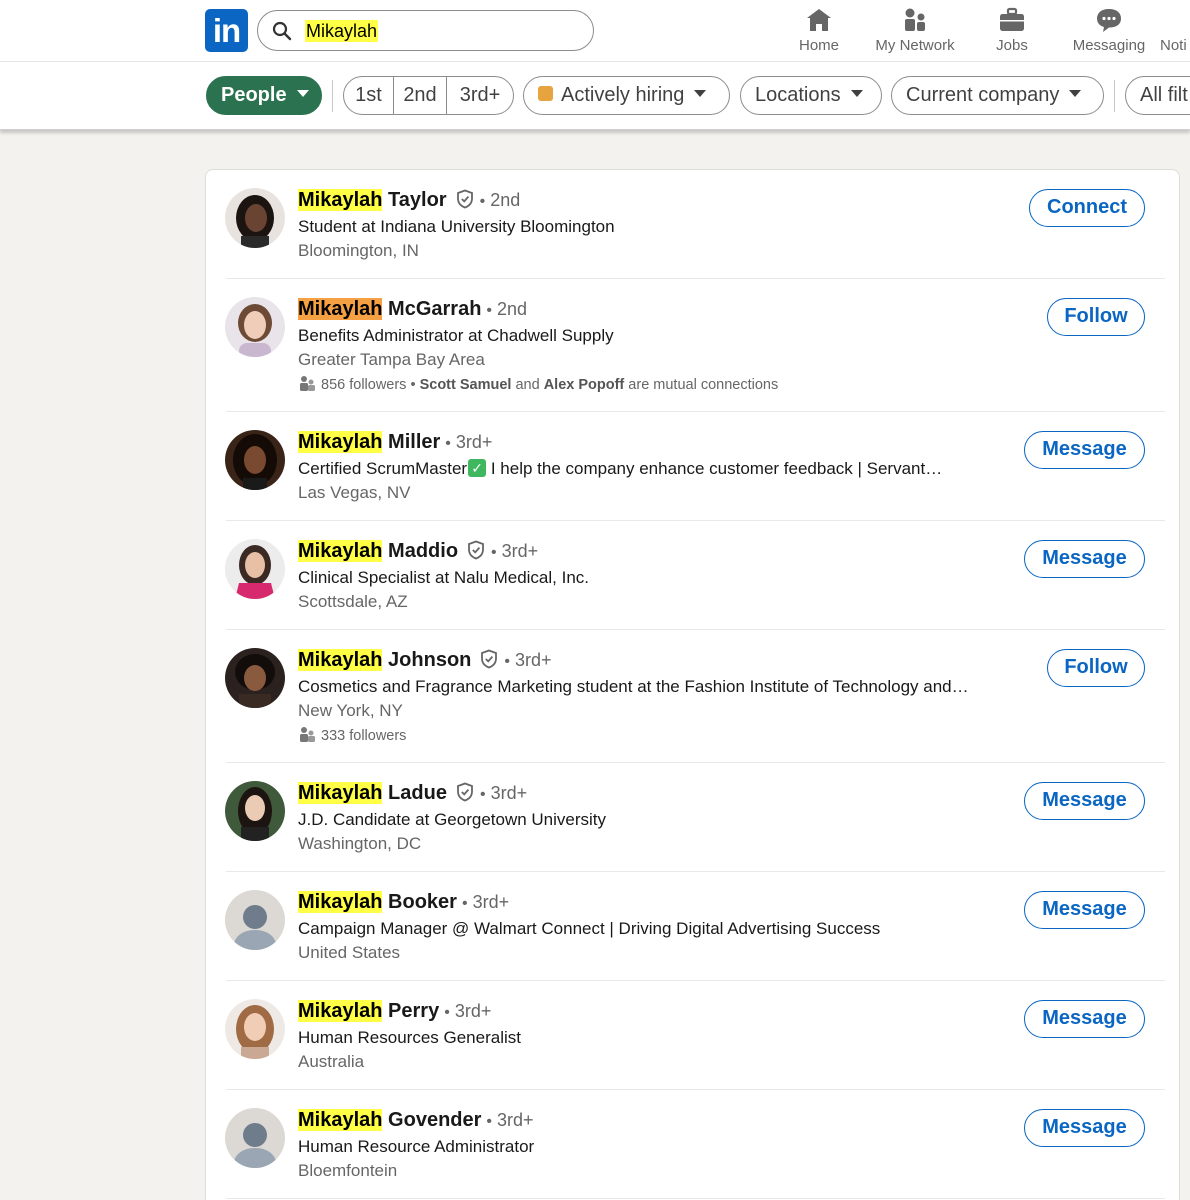  What do you see at coordinates (423, 551) in the screenshot?
I see `last-name: Maddio` at bounding box center [423, 551].